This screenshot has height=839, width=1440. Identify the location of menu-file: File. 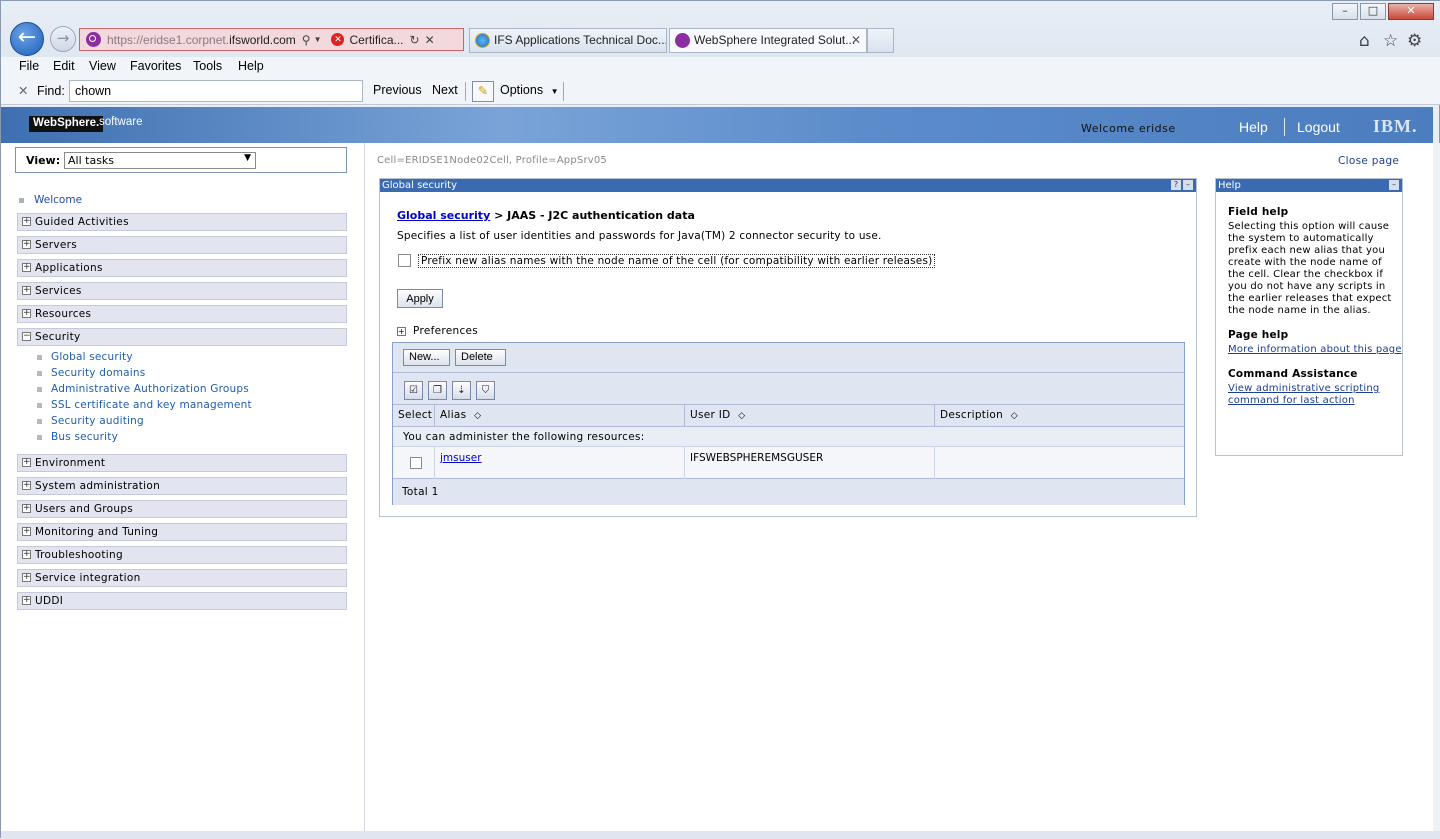
(29, 66).